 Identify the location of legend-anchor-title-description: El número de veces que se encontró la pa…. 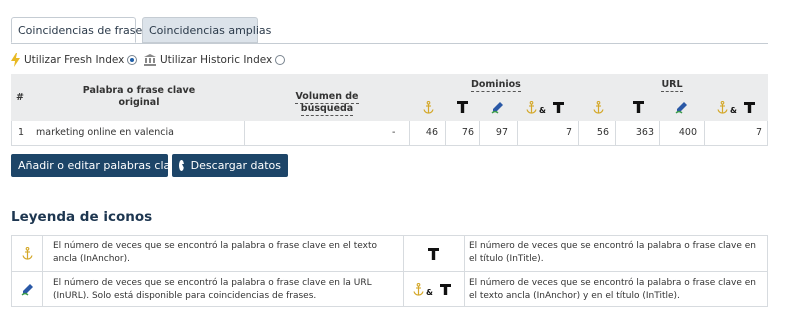
(613, 289).